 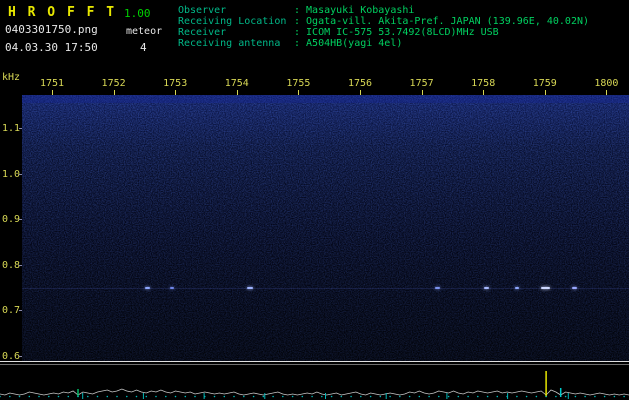 What do you see at coordinates (236, 83) in the screenshot?
I see `time-tick-label: 1754` at bounding box center [236, 83].